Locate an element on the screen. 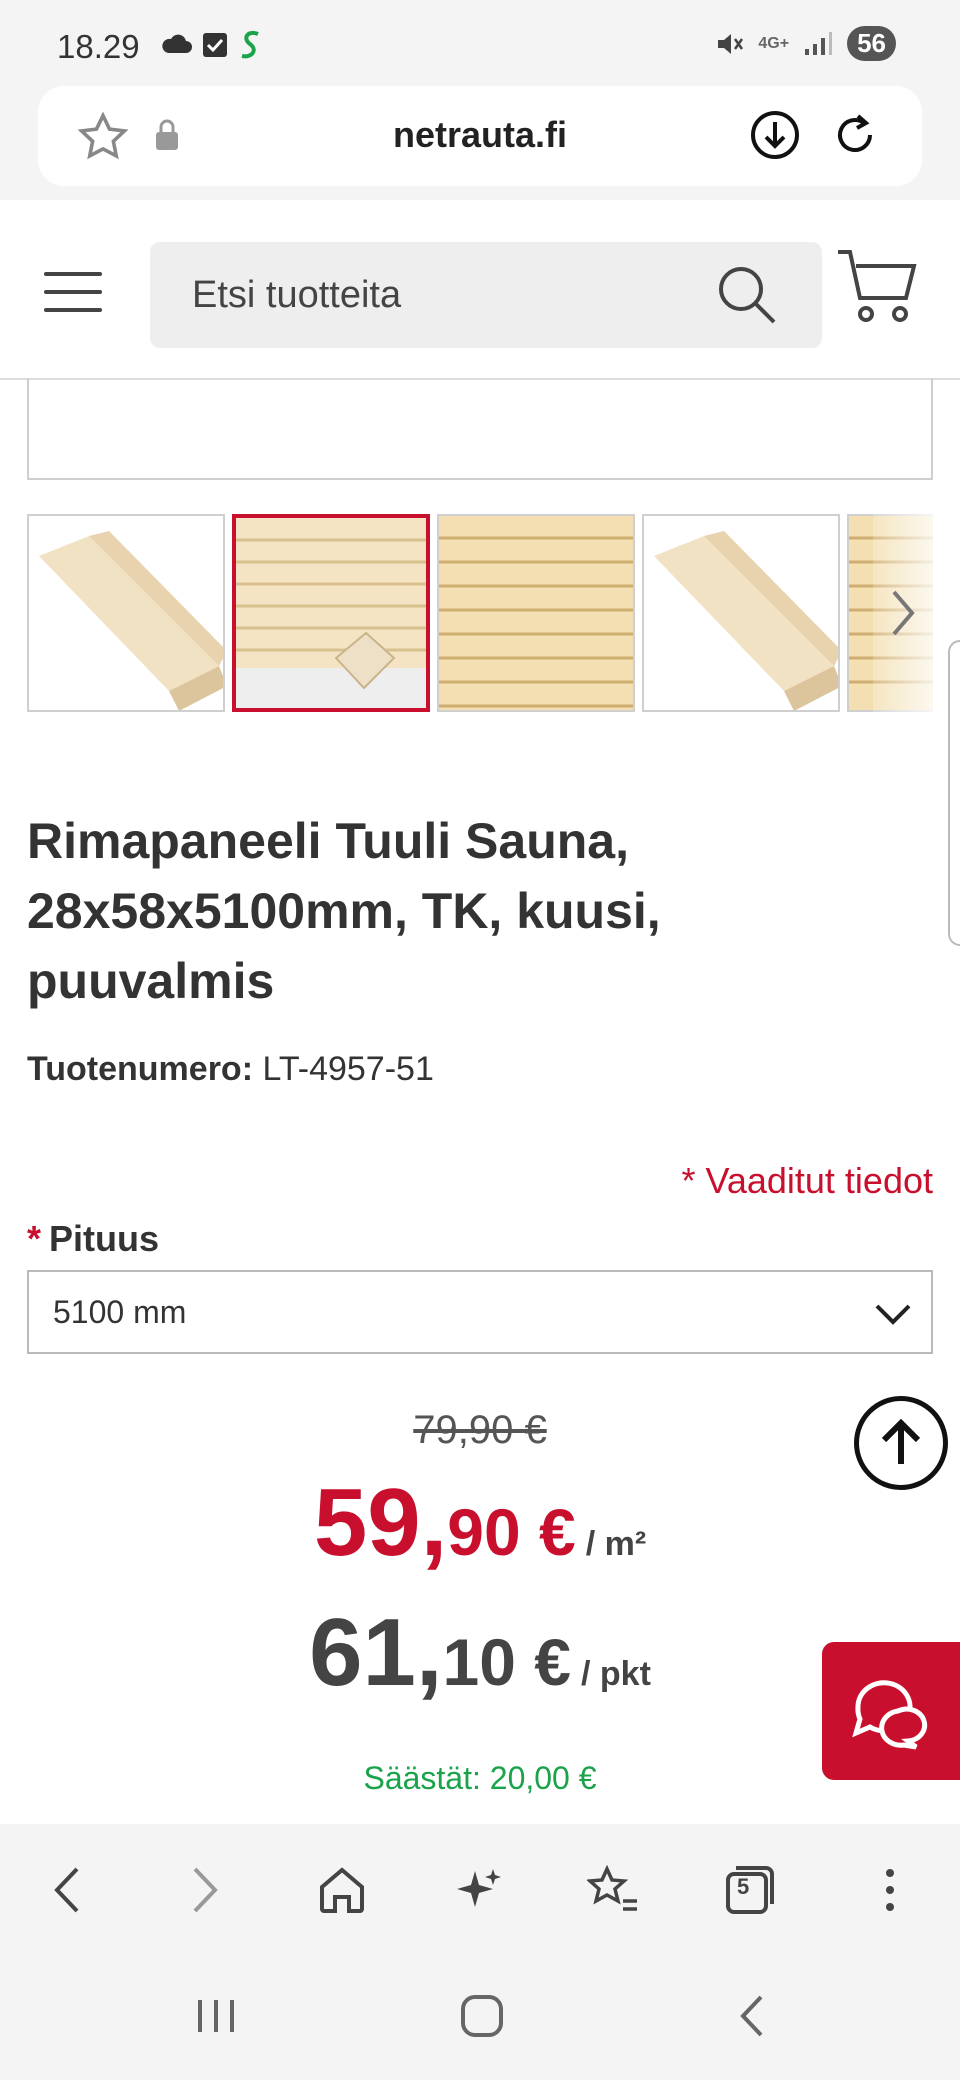 Image resolution: width=960 pixels, height=2080 pixels. tab-count: 5 is located at coordinates (743, 1886).